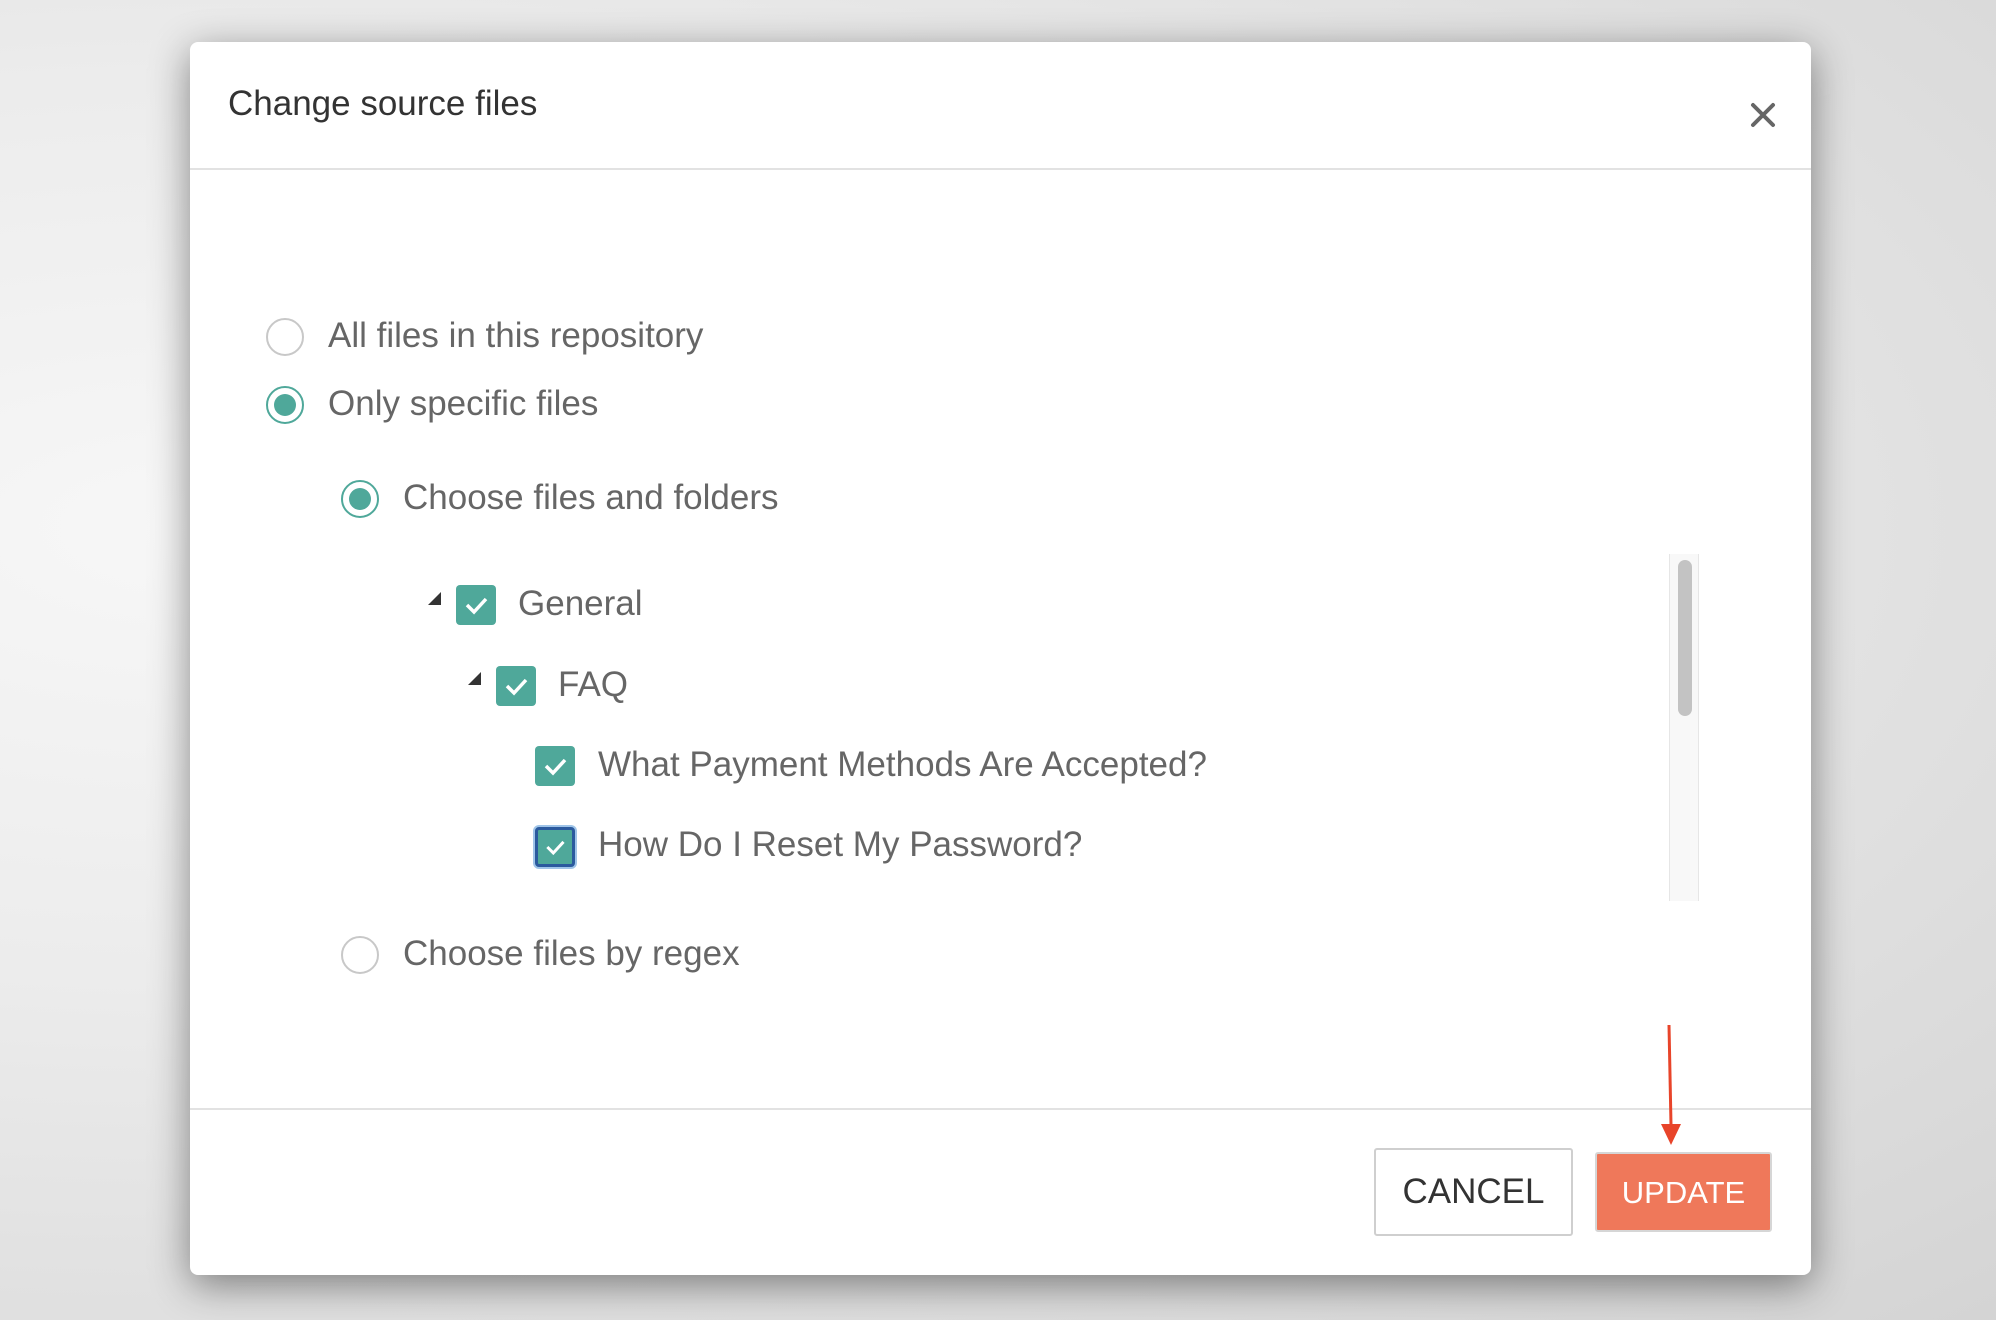  I want to click on dialog-title: Change source files, so click(383, 103).